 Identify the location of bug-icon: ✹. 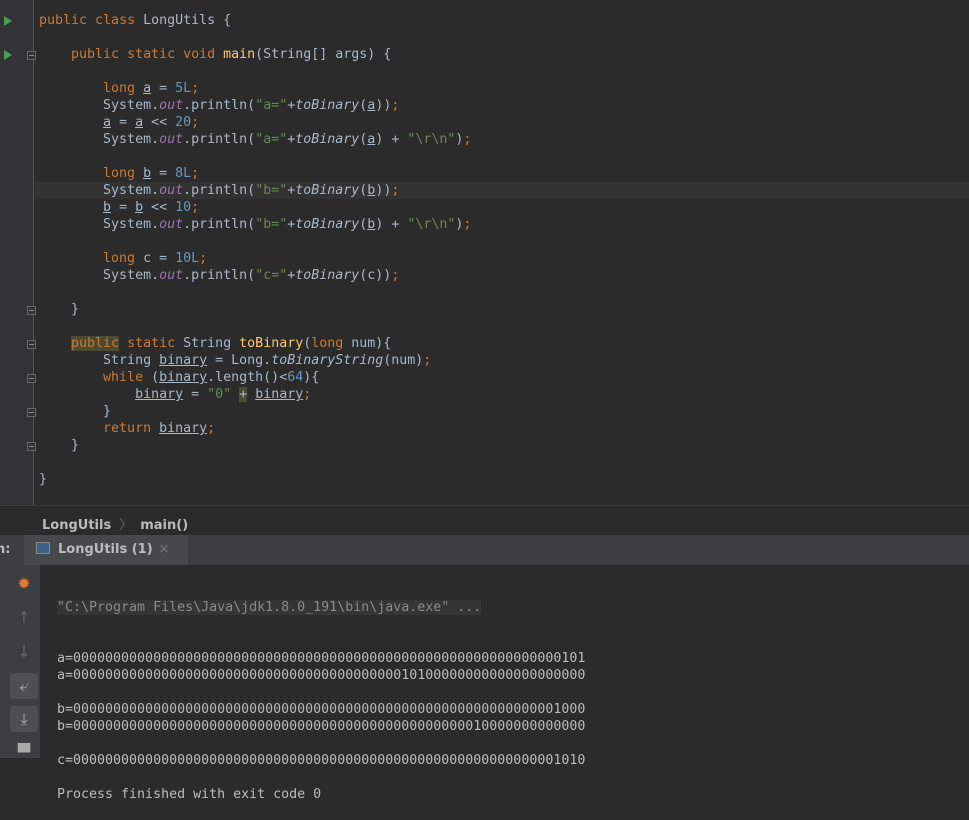
(24, 584).